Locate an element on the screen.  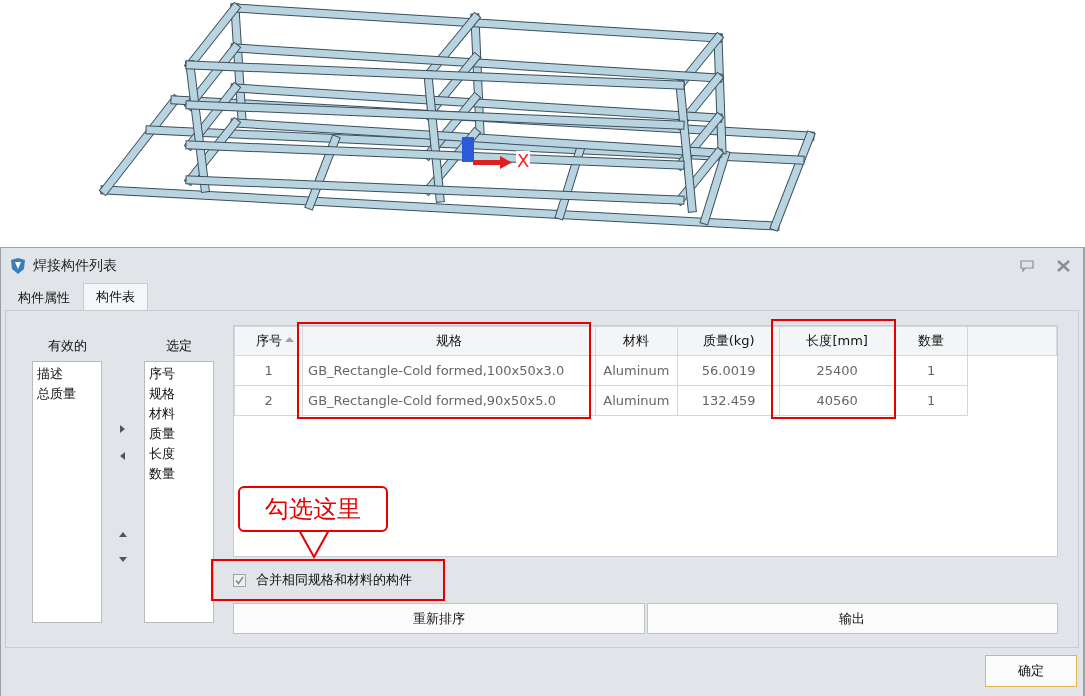
table-cell: 2 is located at coordinates (268, 400).